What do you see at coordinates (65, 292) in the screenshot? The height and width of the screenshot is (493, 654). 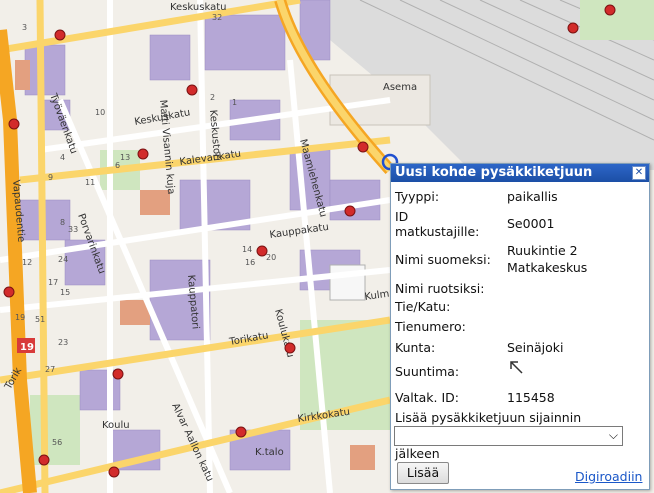 I see `house-number: 15` at bounding box center [65, 292].